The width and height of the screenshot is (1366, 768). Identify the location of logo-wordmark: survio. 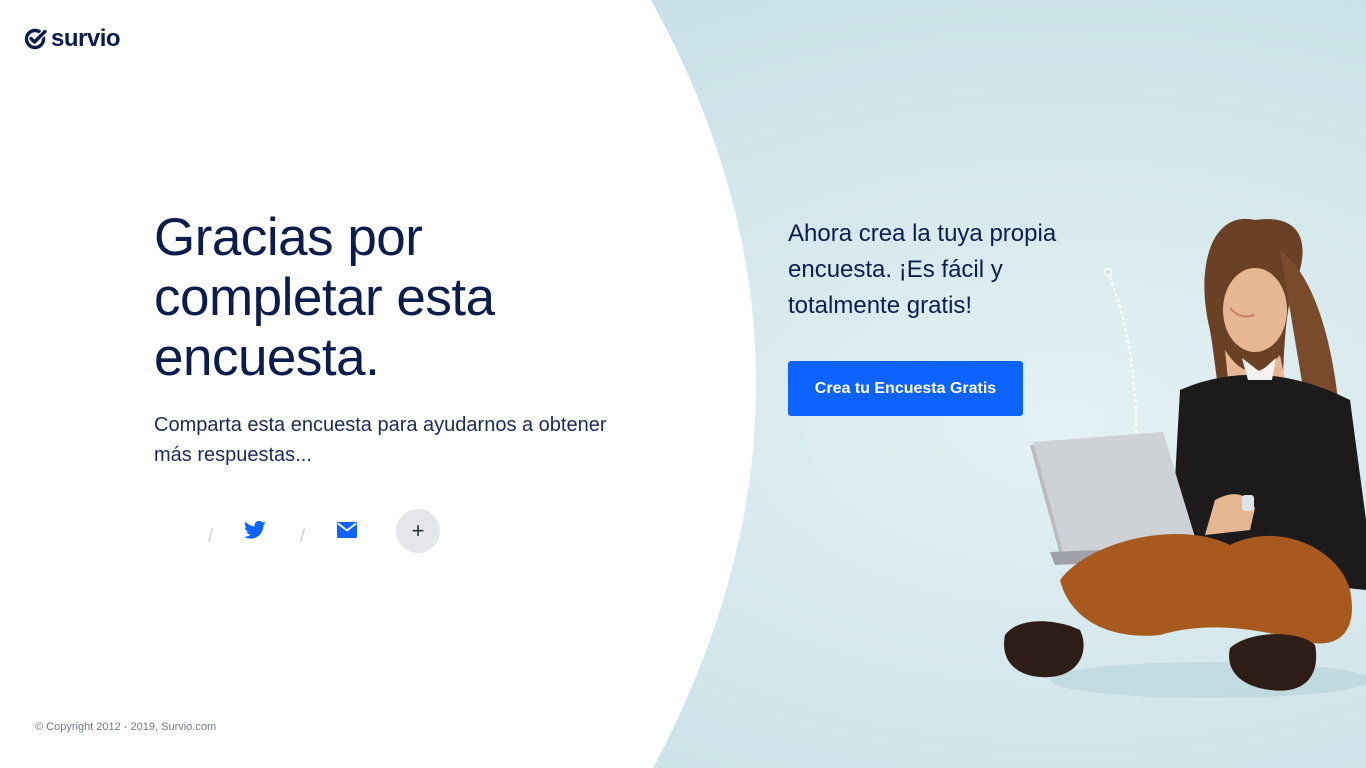
(86, 38).